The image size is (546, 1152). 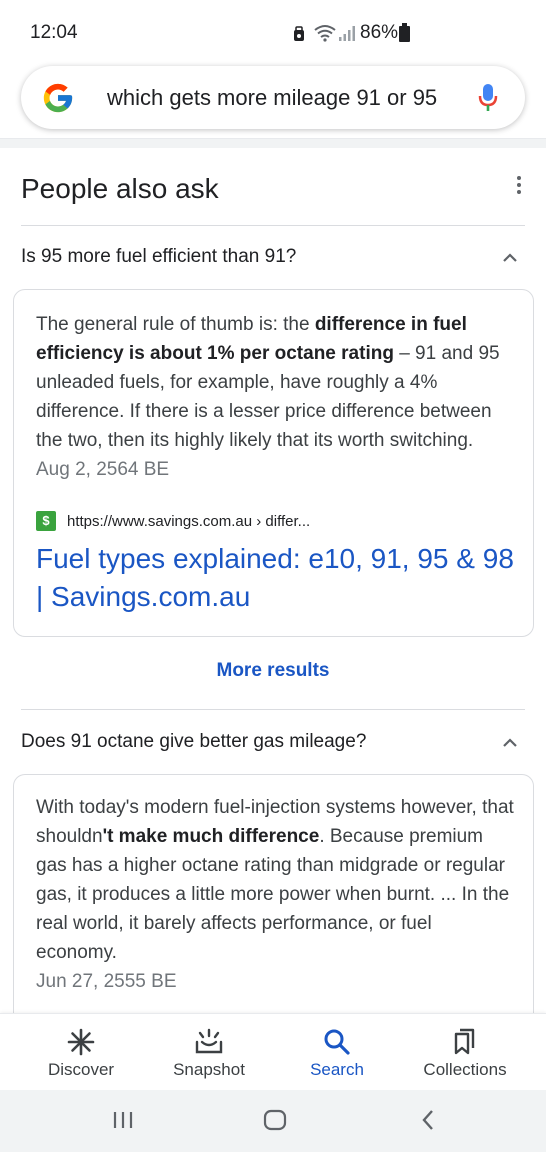 What do you see at coordinates (103, 469) in the screenshot?
I see `answer-date: Aug 2, 2564 BE` at bounding box center [103, 469].